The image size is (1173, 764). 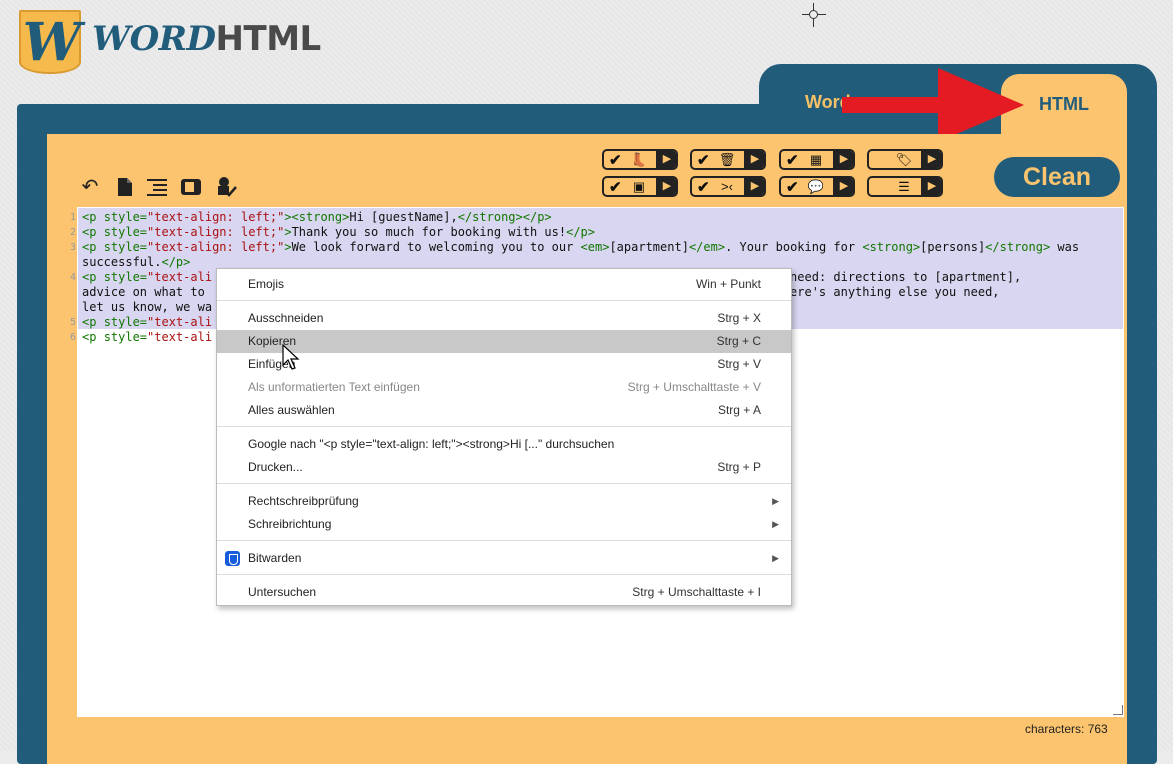 I want to click on align-icon, so click(x=157, y=187).